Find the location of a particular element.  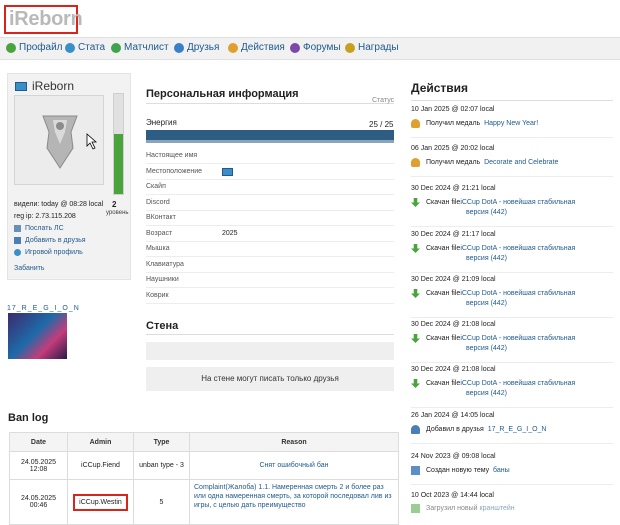

avatar is located at coordinates (59, 140).